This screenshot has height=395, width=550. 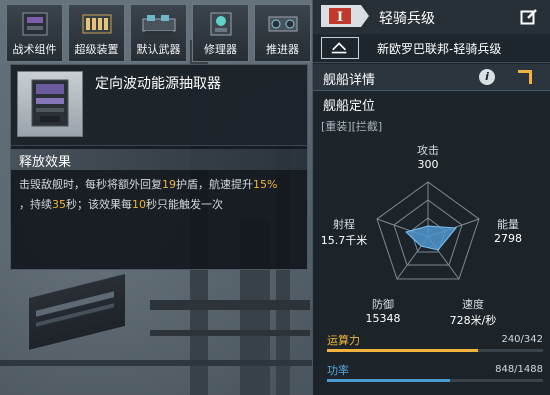 What do you see at coordinates (487, 77) in the screenshot?
I see `info-icon: i` at bounding box center [487, 77].